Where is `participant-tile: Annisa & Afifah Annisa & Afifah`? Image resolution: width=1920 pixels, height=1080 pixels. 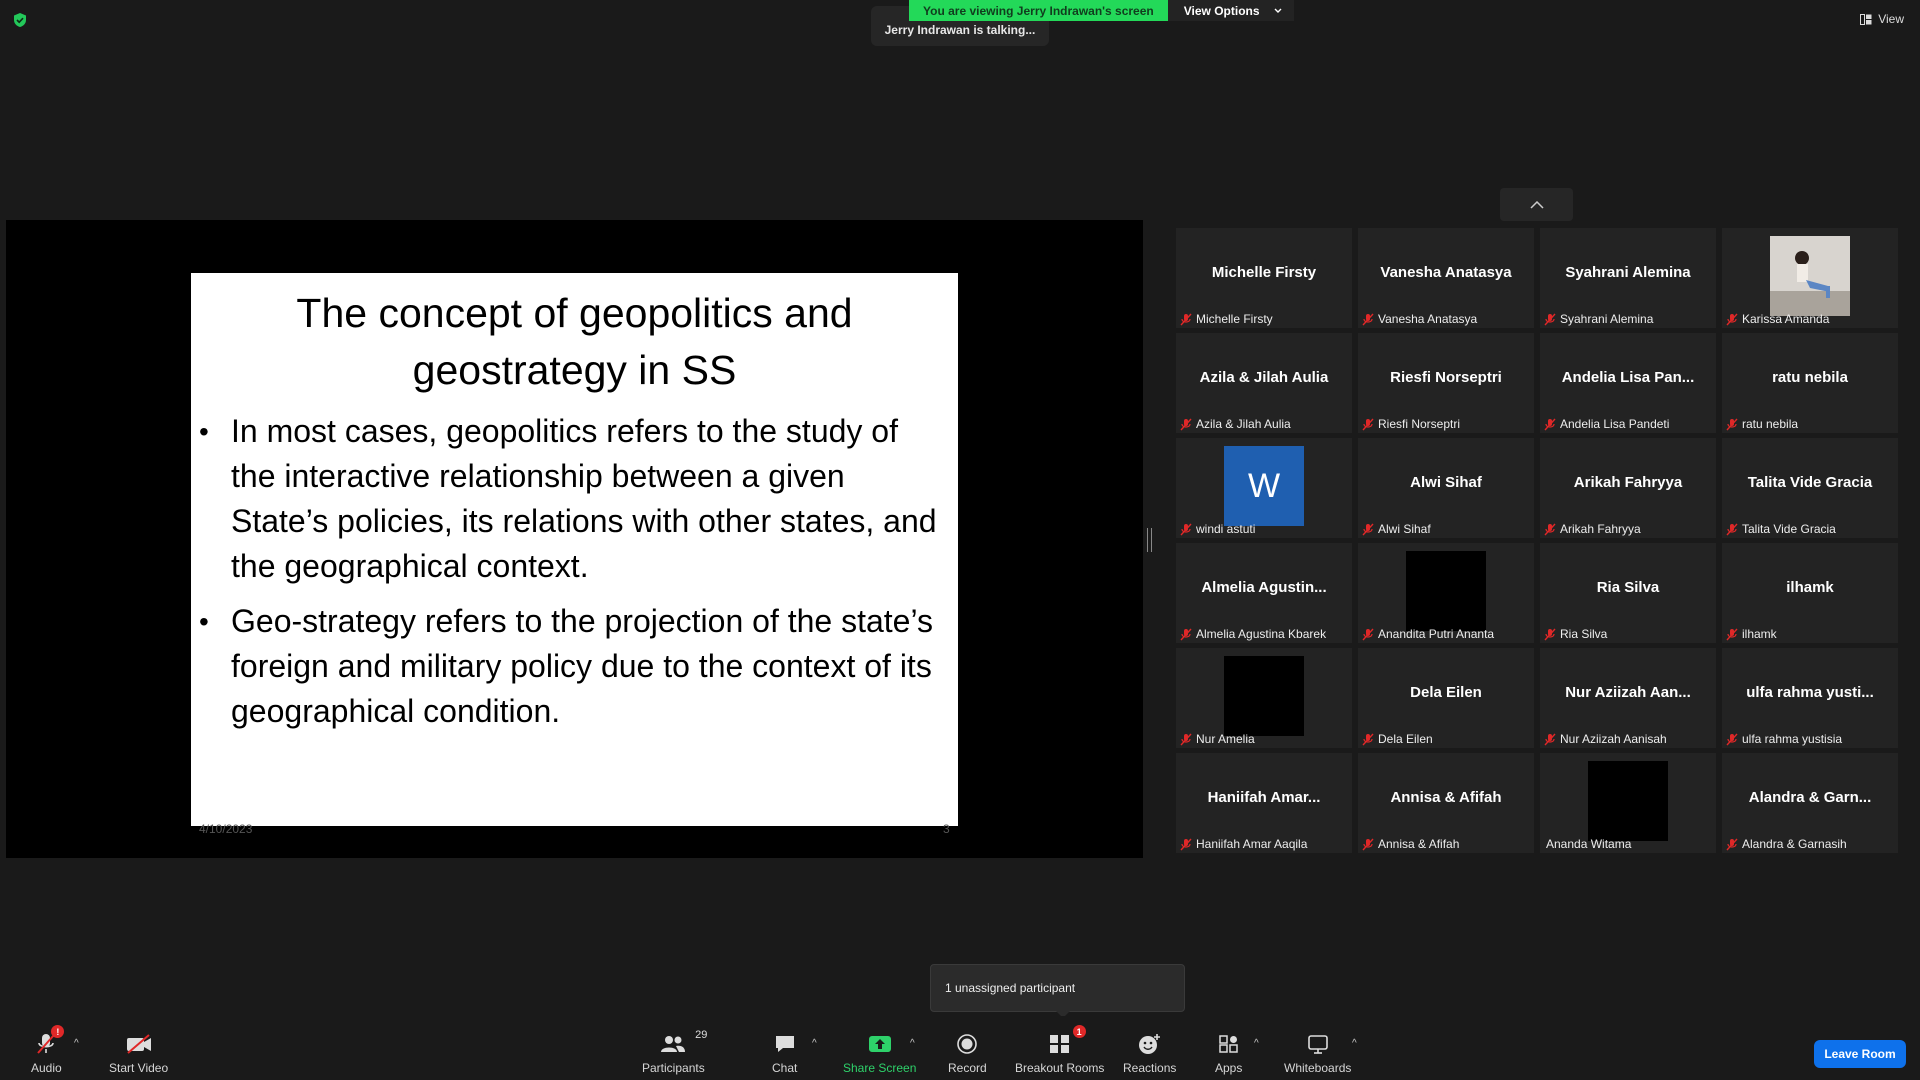
participant-tile: Annisa & Afifah Annisa & Afifah is located at coordinates (1446, 803).